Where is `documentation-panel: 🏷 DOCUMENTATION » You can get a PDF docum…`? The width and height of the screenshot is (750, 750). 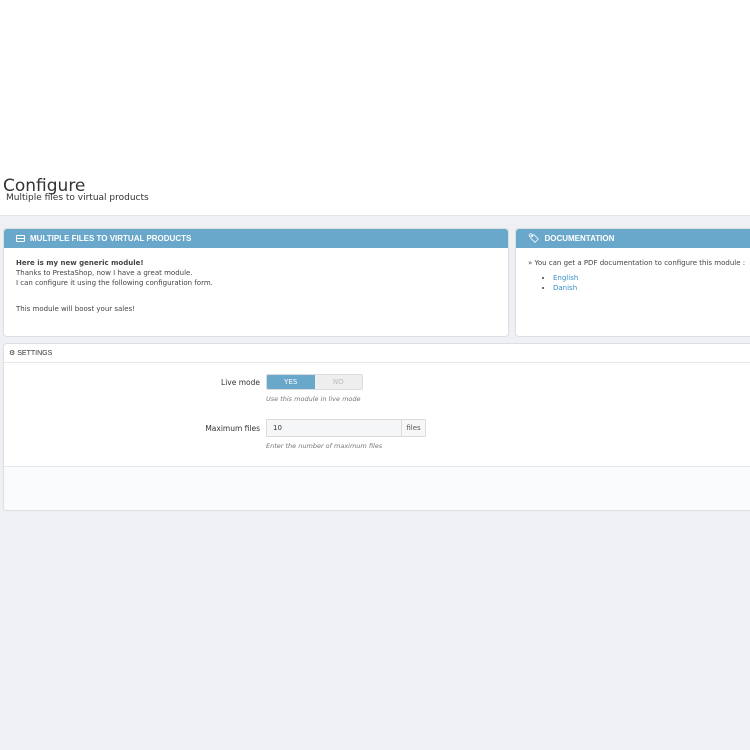
documentation-panel: 🏷 DOCUMENTATION » You can get a PDF docum… is located at coordinates (632, 282).